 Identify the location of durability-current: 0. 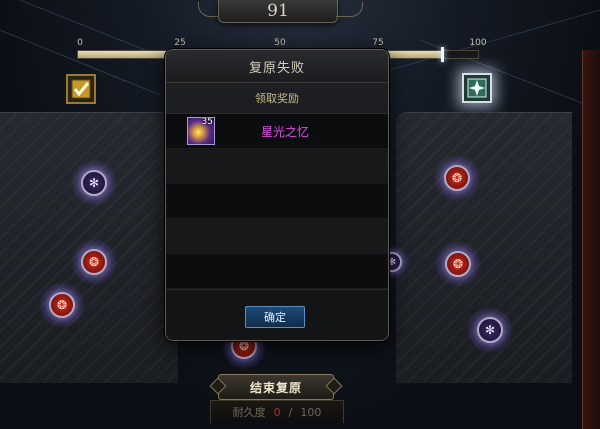
(277, 412).